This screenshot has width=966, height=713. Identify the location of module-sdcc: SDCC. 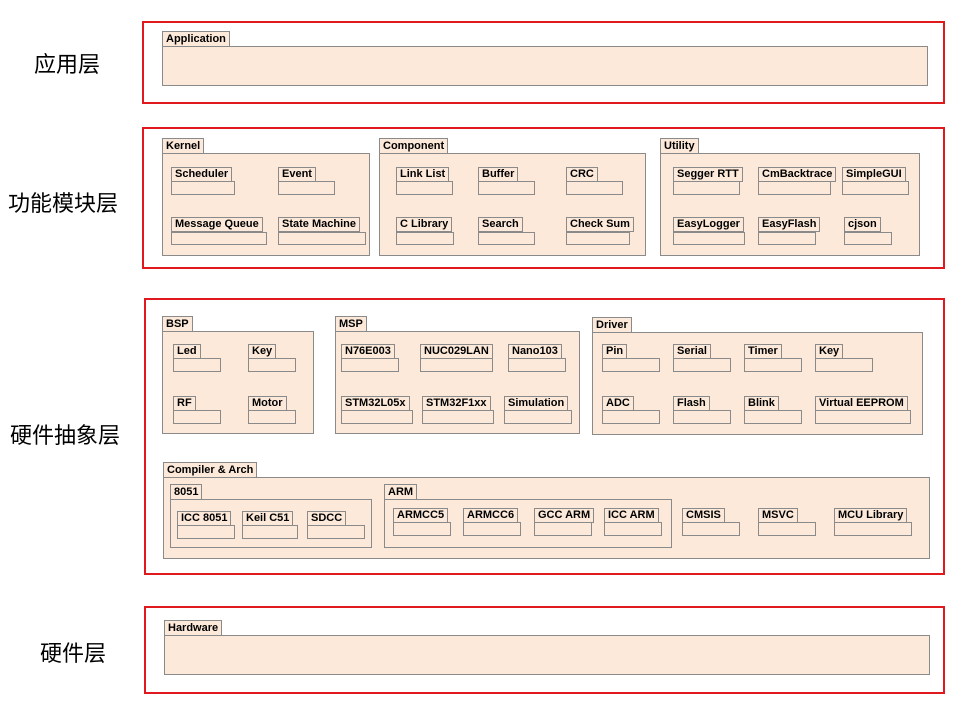
(327, 518).